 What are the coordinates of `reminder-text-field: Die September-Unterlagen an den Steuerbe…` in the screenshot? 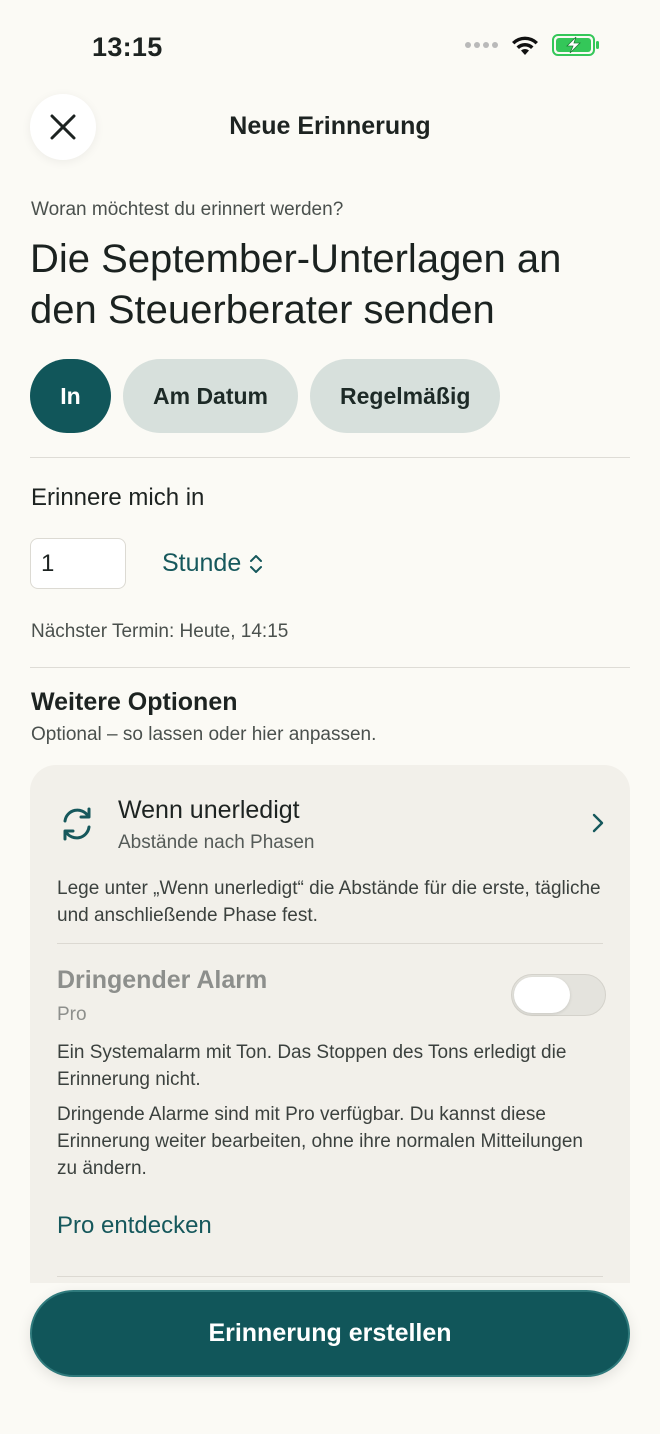 It's located at (325, 285).